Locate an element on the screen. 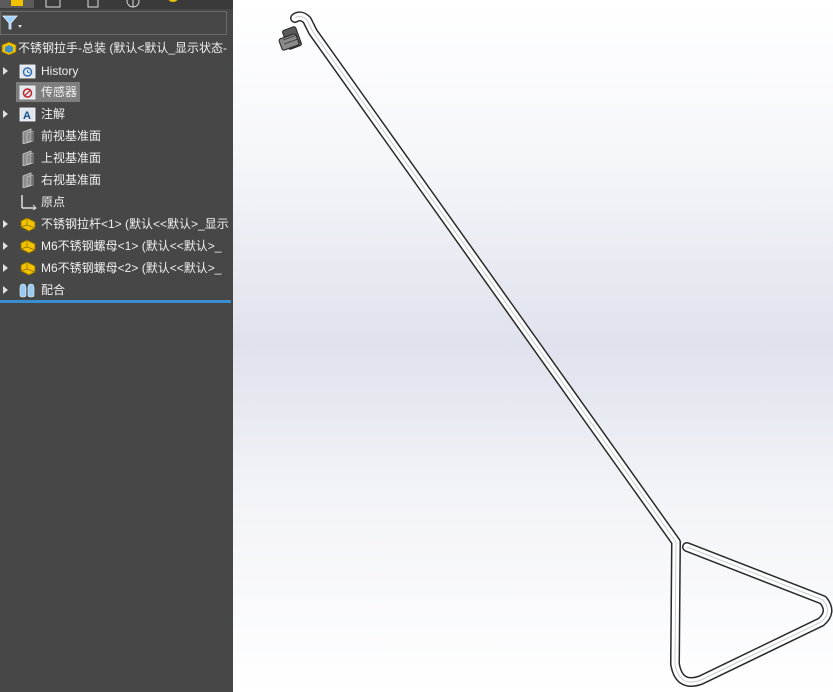 This screenshot has width=833, height=692. display-manager-icon is located at coordinates (173, 1).